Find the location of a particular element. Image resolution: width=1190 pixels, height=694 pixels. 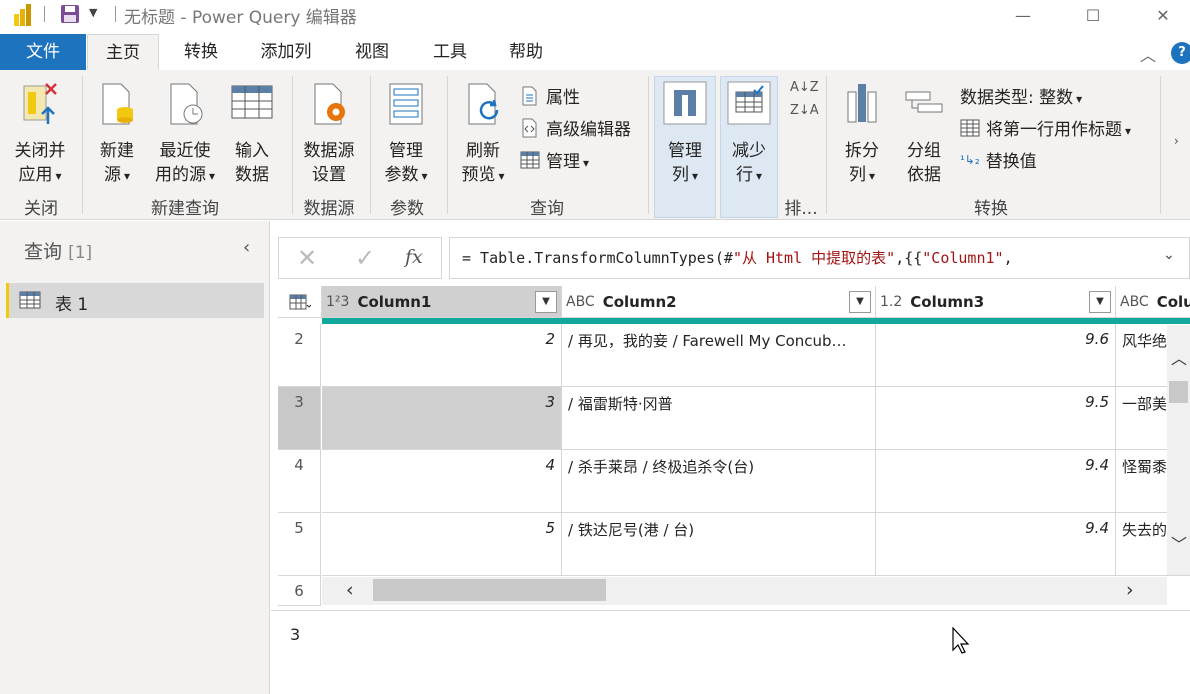

split-column-button: 拆分 列 is located at coordinates (862, 134).